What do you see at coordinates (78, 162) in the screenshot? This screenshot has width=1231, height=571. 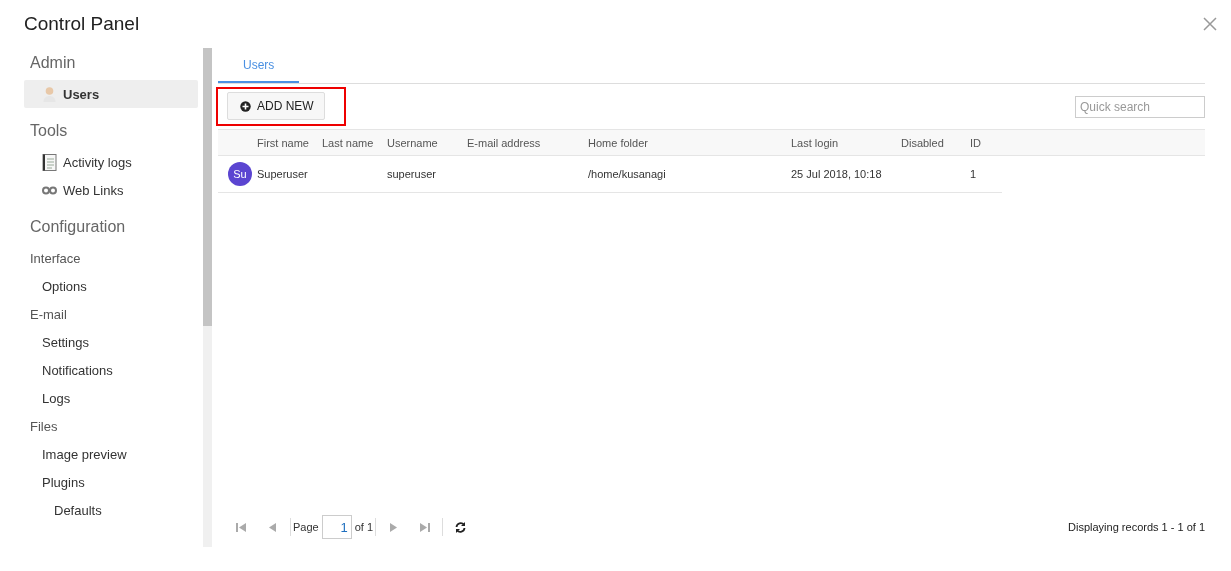 I see `sidebar-item: Activity logs` at bounding box center [78, 162].